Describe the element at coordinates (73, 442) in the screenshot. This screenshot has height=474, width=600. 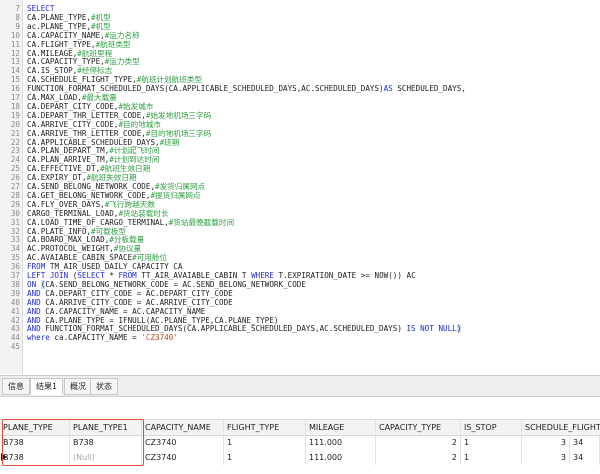
I see `highlight-box` at that location.